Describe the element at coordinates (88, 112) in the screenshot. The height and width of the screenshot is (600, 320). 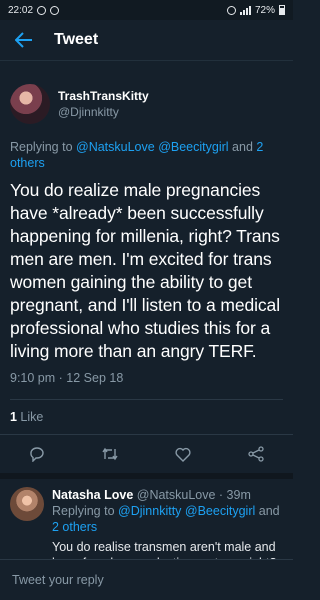
I see `author-handle: @Djinnkitty` at that location.